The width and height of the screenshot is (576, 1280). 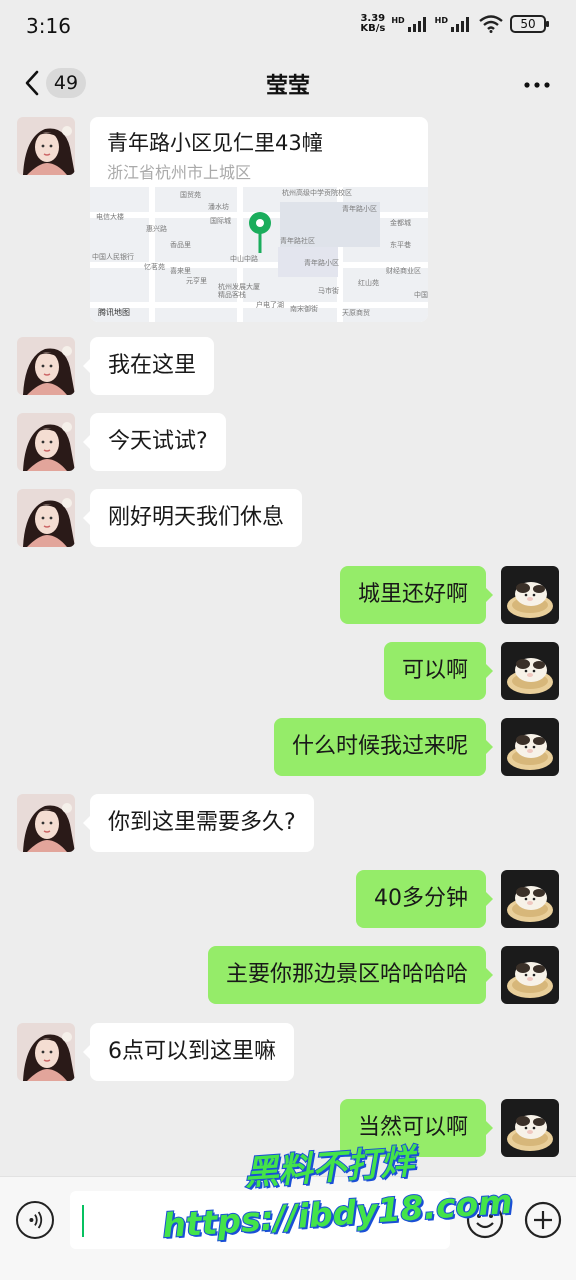 What do you see at coordinates (232, 294) in the screenshot?
I see `map-label: 精品客栈` at bounding box center [232, 294].